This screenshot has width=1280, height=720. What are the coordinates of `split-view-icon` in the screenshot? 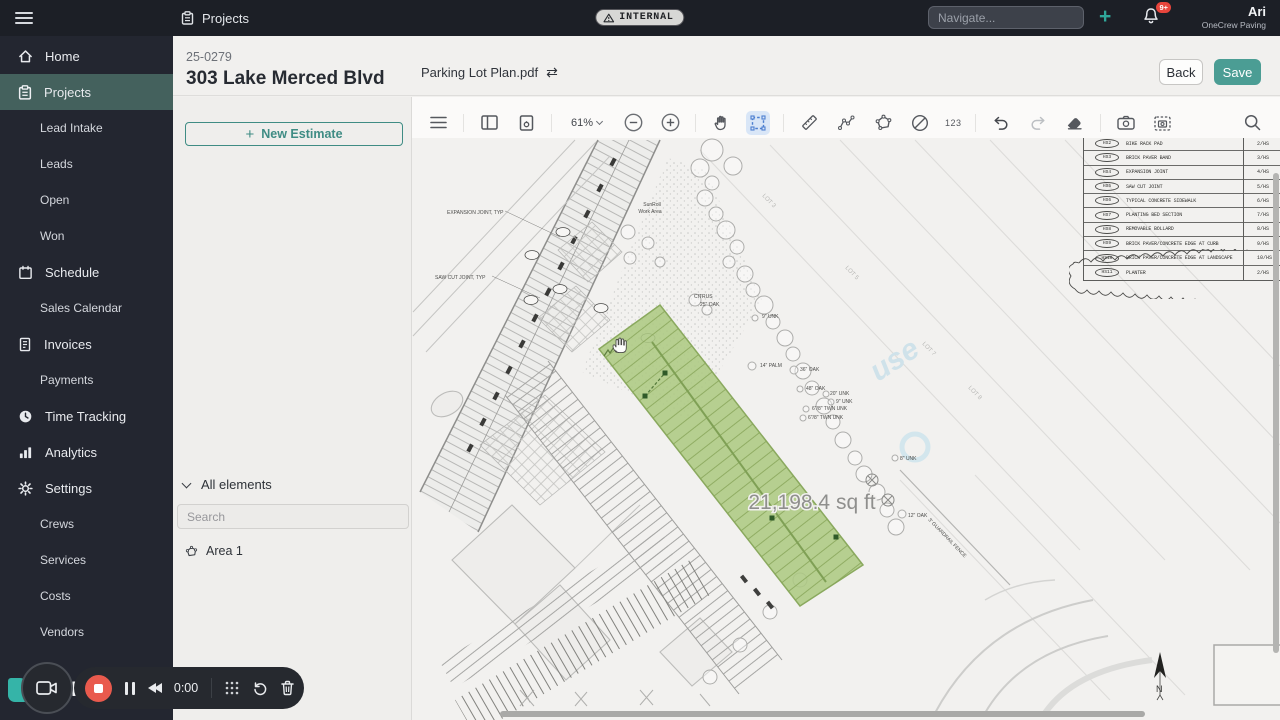 It's located at (489, 122).